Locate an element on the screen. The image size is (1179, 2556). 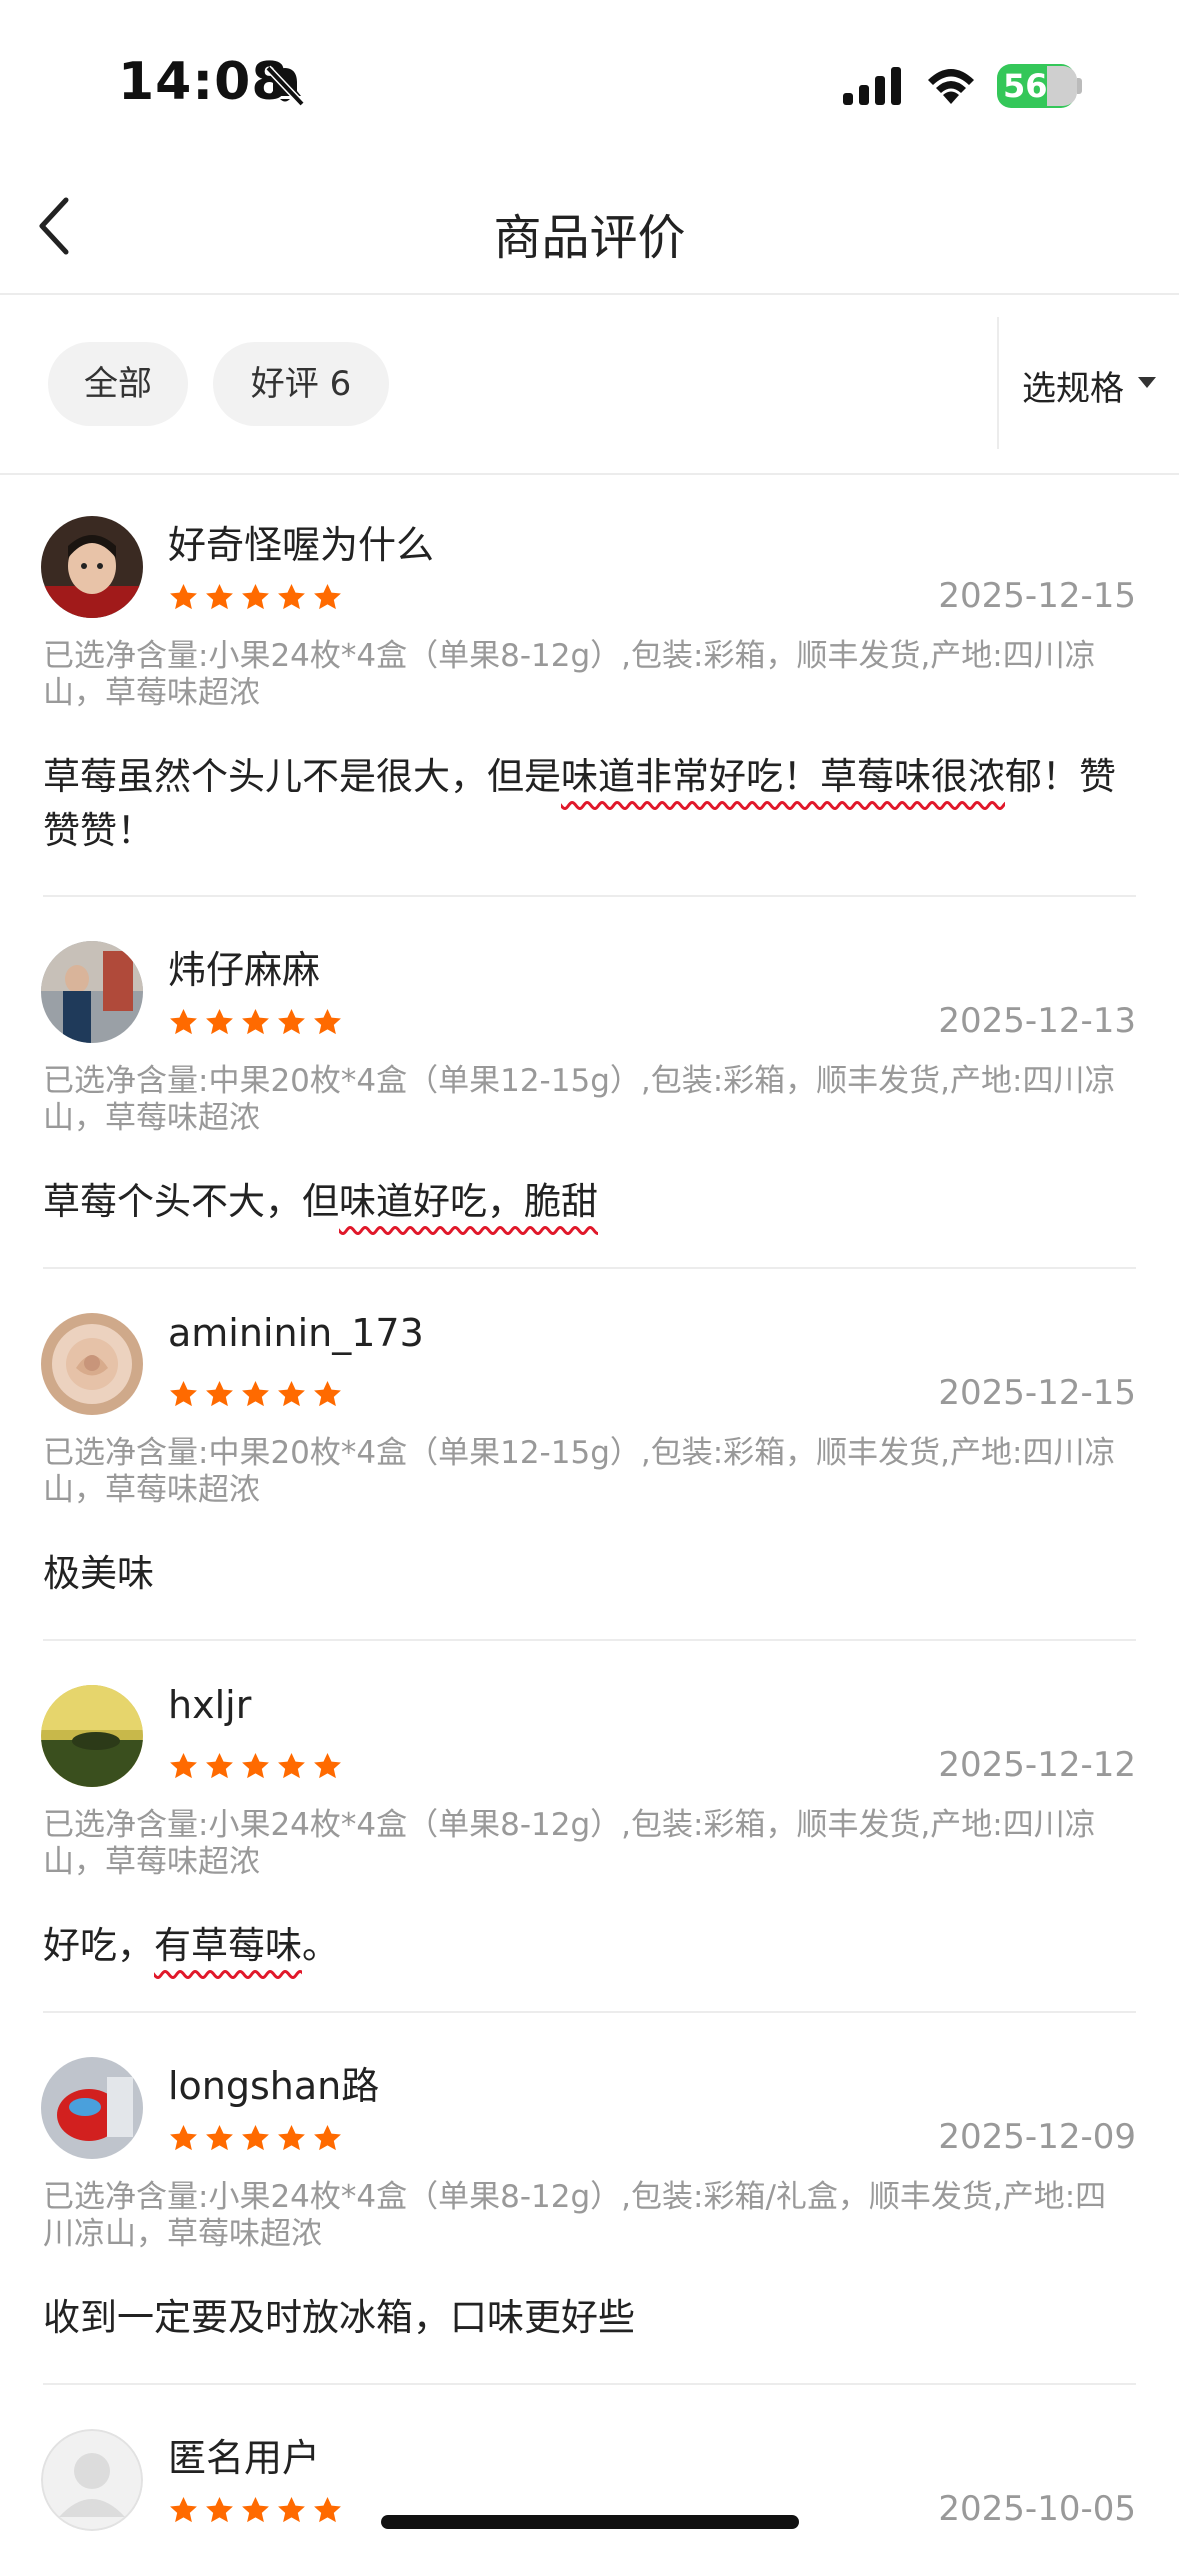
spec-select-button: 选规格 is located at coordinates (1073, 385).